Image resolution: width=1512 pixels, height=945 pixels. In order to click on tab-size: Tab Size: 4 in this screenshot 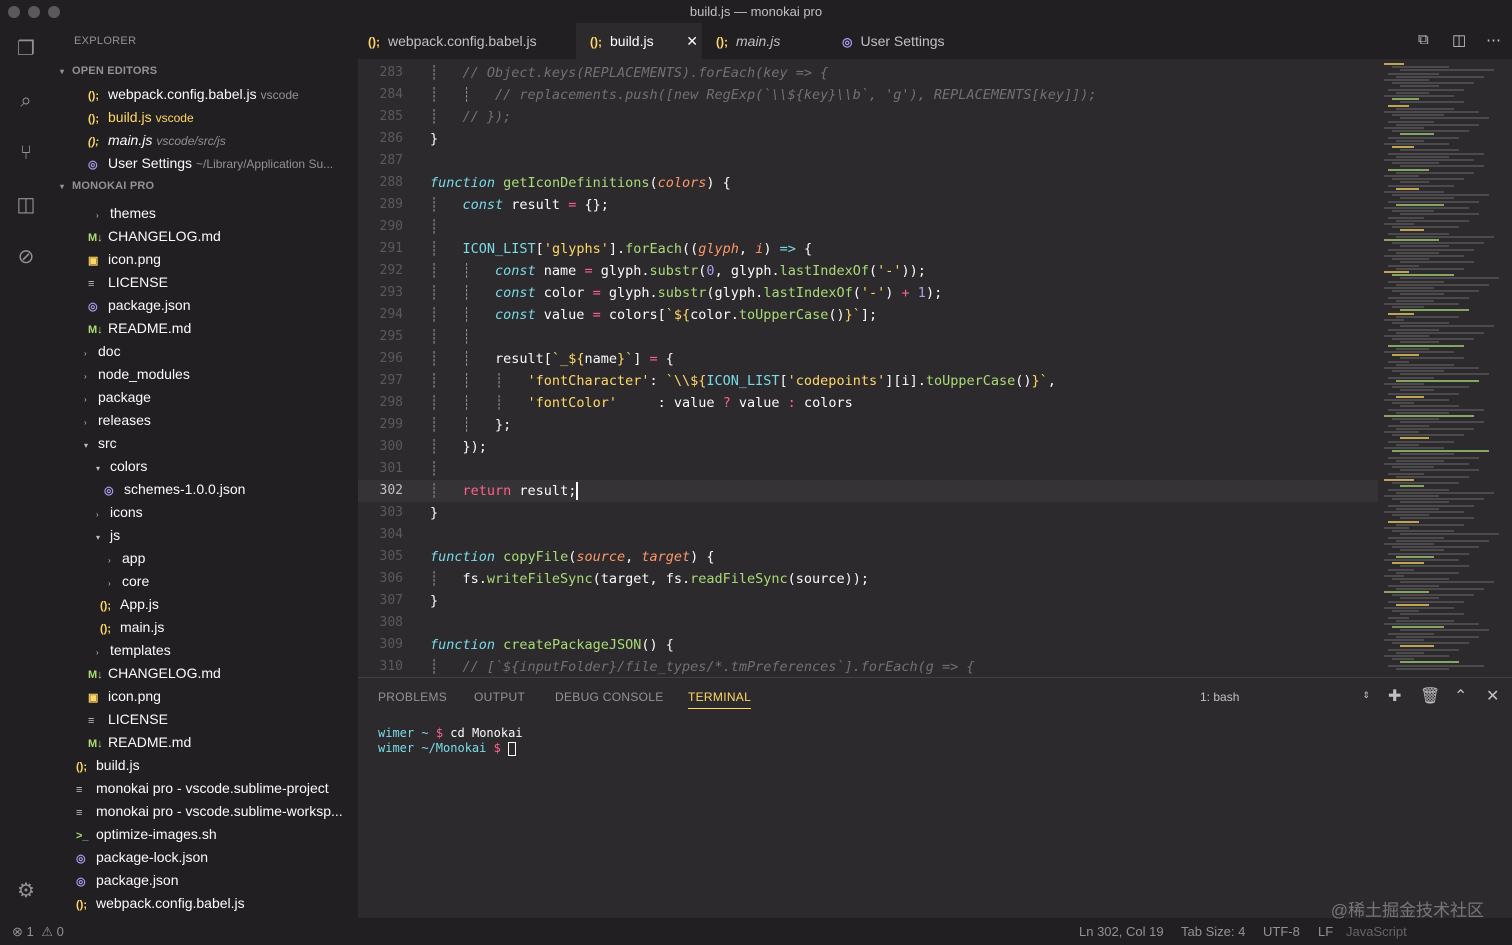, I will do `click(1213, 931)`.